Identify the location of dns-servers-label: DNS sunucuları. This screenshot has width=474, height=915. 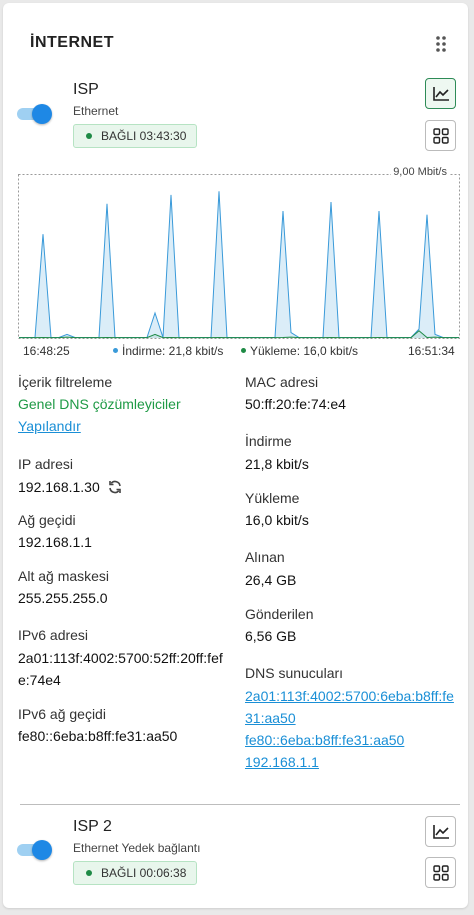
(294, 673).